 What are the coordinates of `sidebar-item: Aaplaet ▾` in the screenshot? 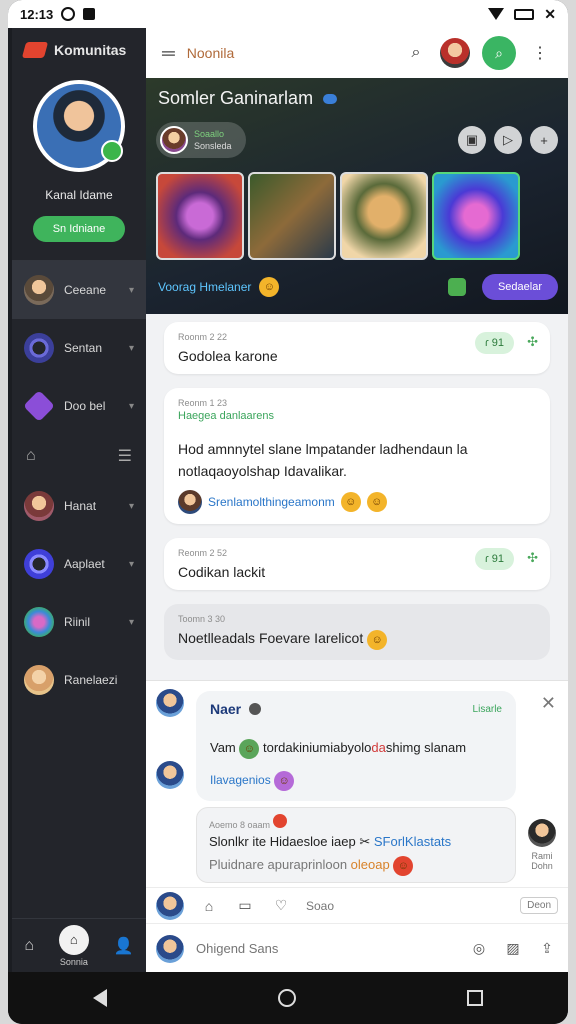 It's located at (79, 564).